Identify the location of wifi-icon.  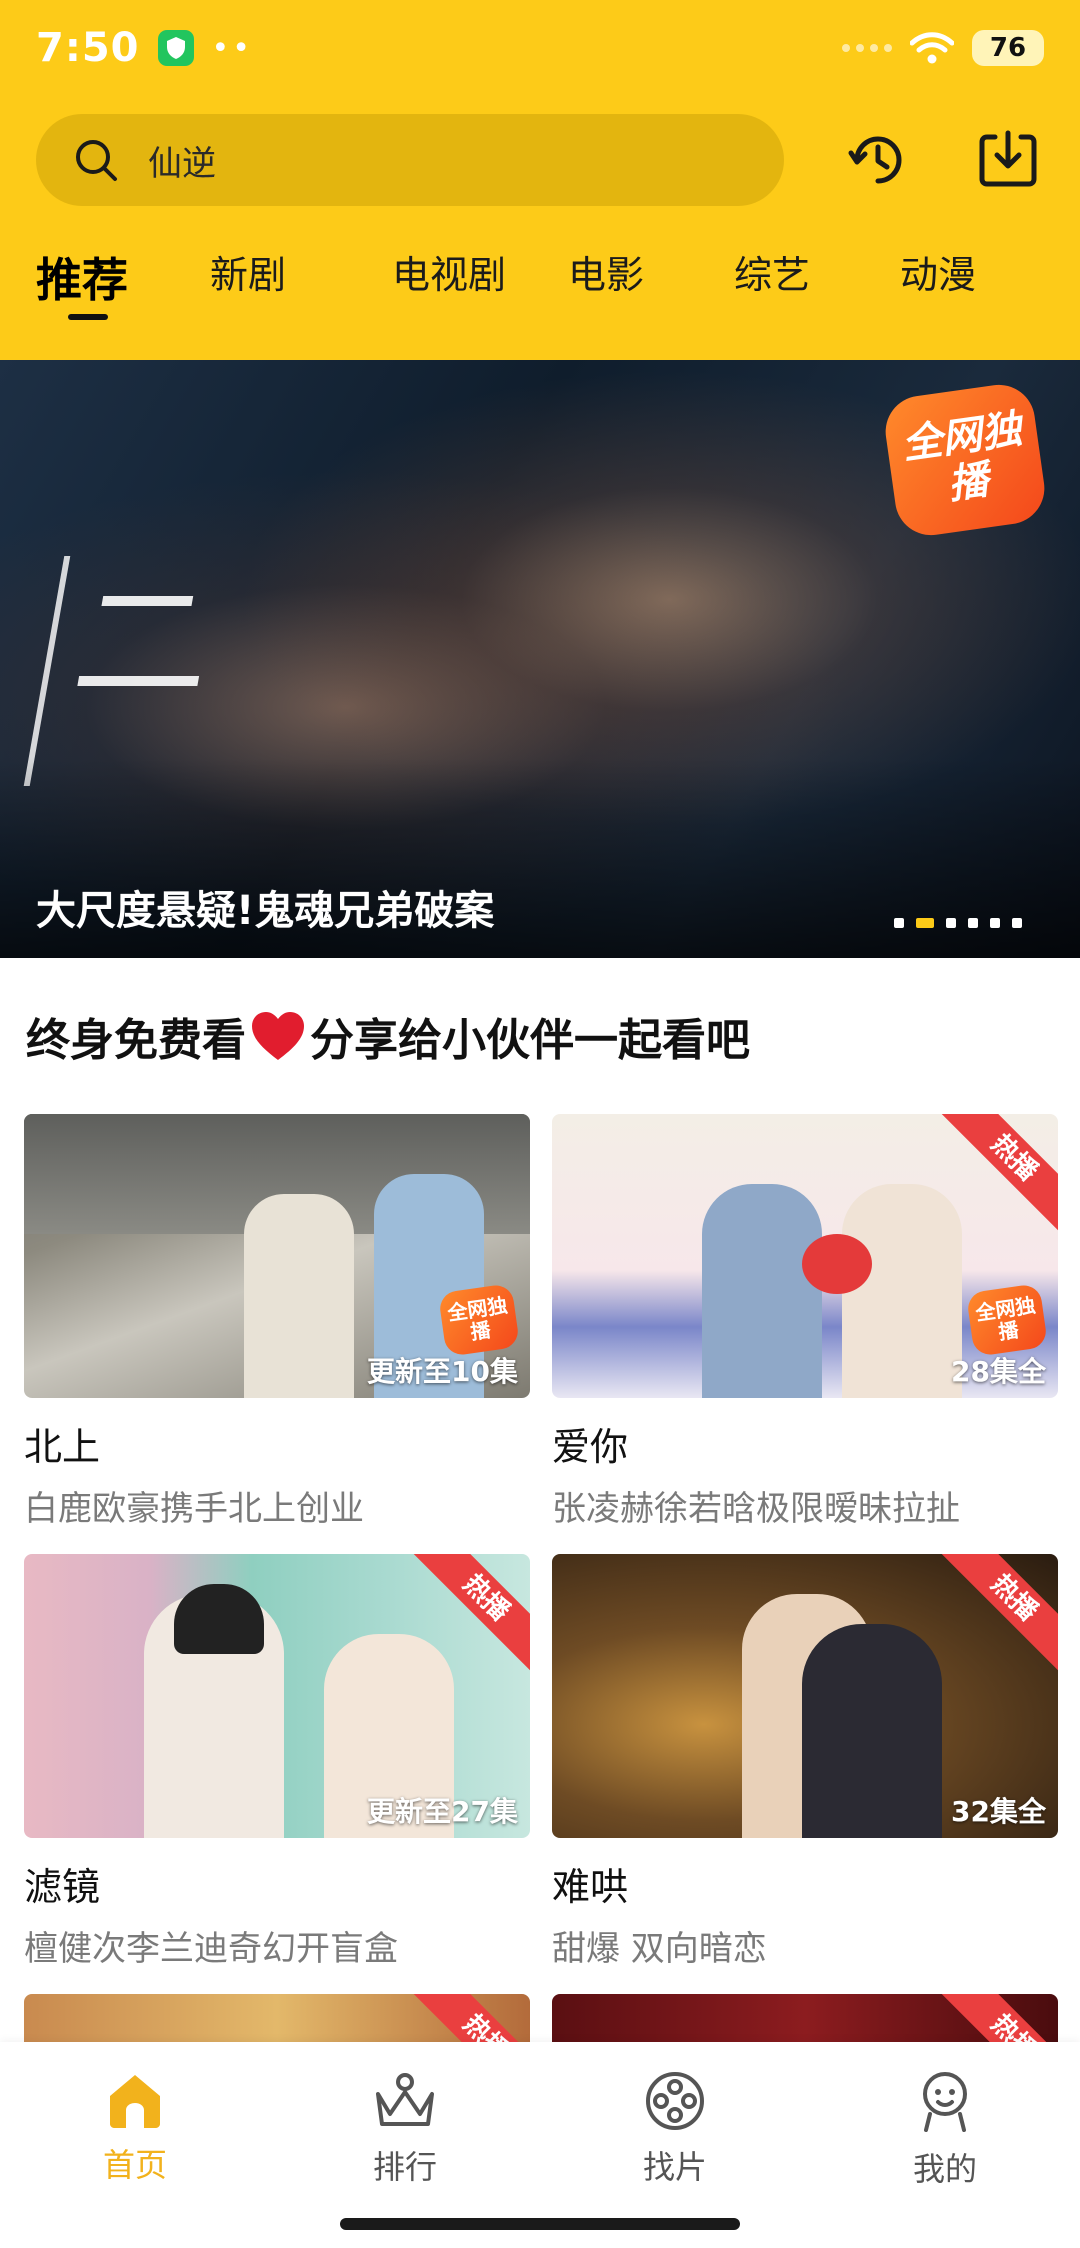
(932, 48).